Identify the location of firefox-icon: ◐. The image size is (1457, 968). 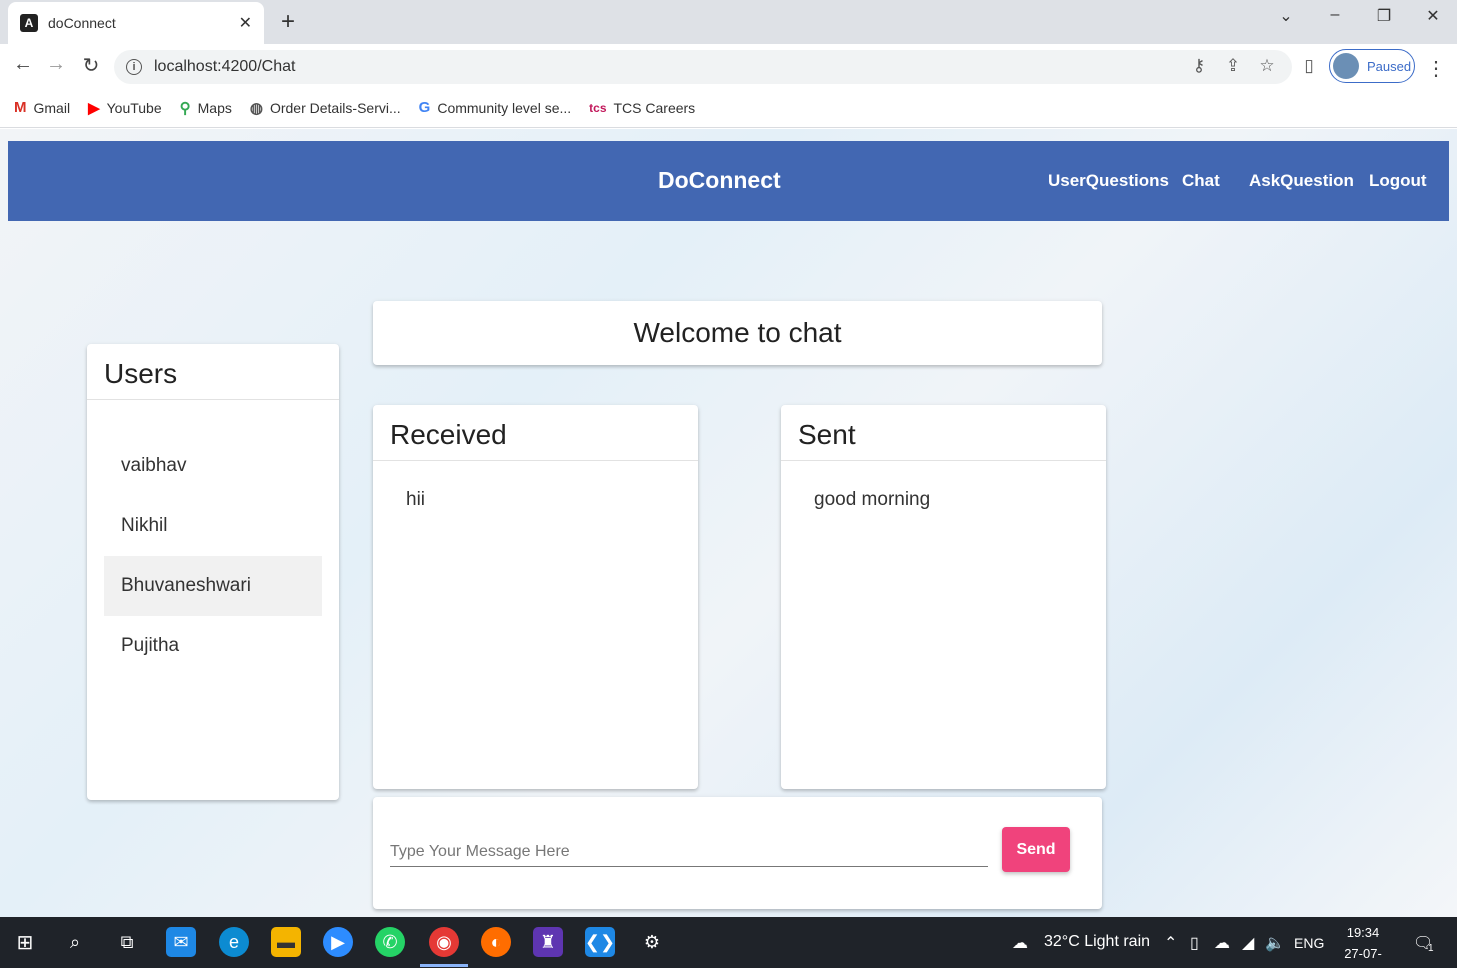
(496, 942).